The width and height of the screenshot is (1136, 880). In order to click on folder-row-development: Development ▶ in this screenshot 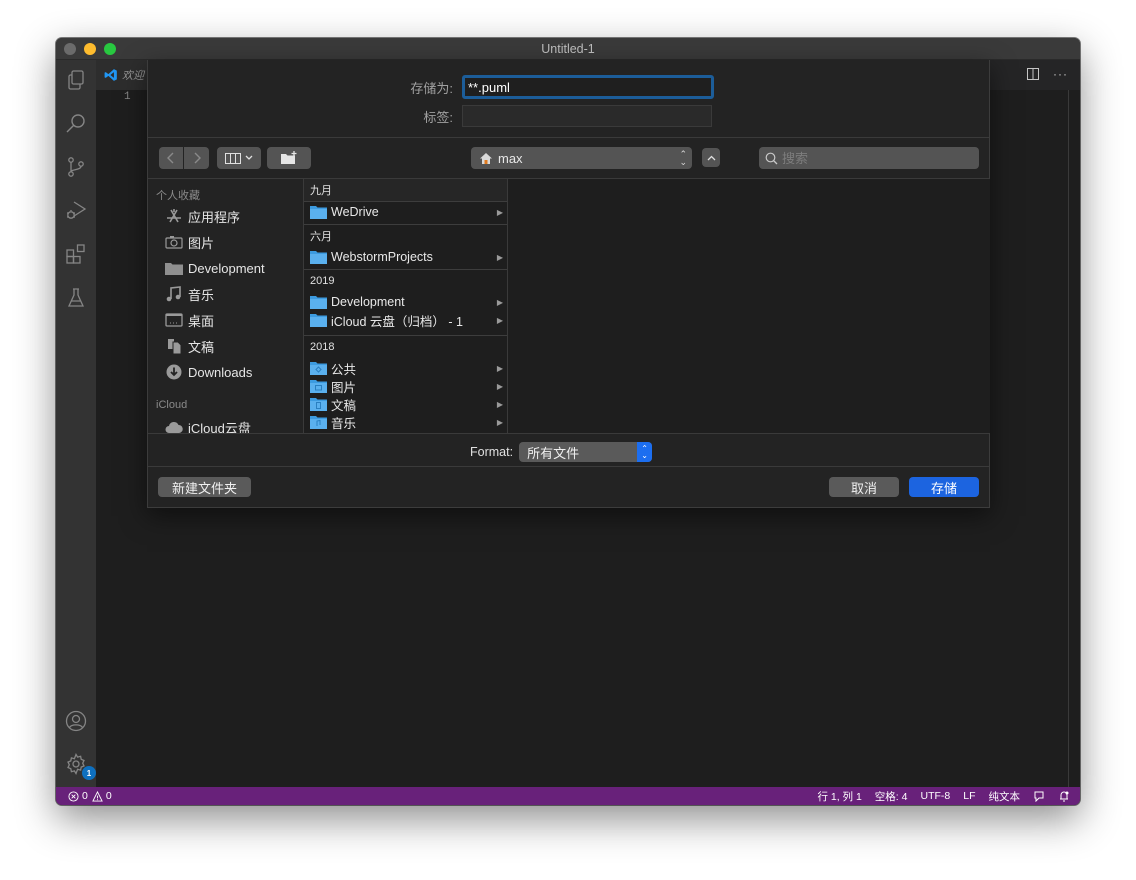, I will do `click(405, 302)`.